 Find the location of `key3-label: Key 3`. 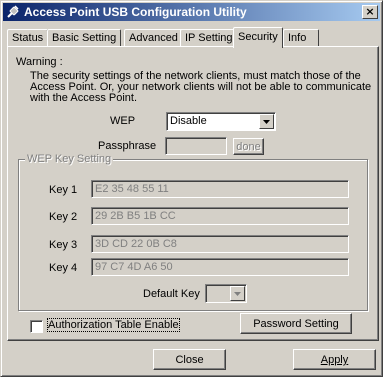

key3-label: Key 3 is located at coordinates (63, 245).